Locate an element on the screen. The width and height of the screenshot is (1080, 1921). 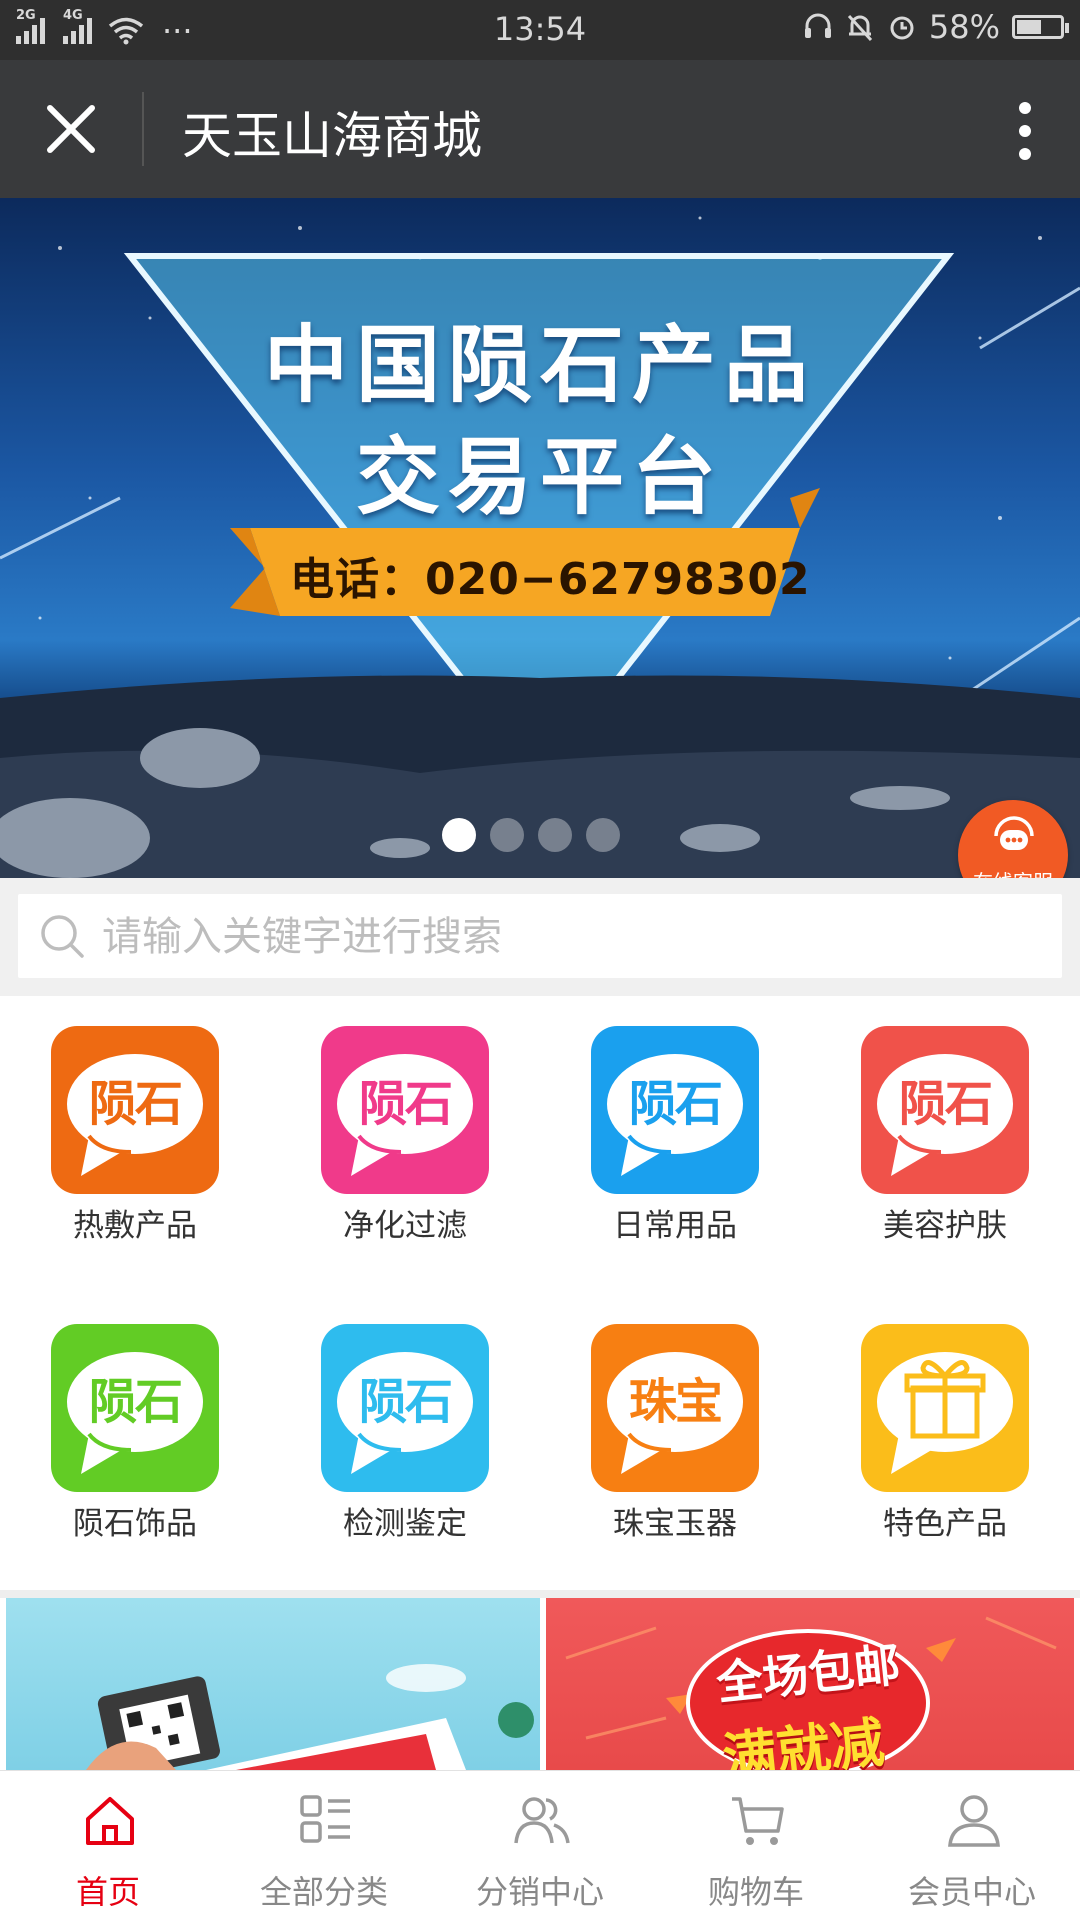
banner-phone: 电话：020−62798302 is located at coordinates (550, 579).